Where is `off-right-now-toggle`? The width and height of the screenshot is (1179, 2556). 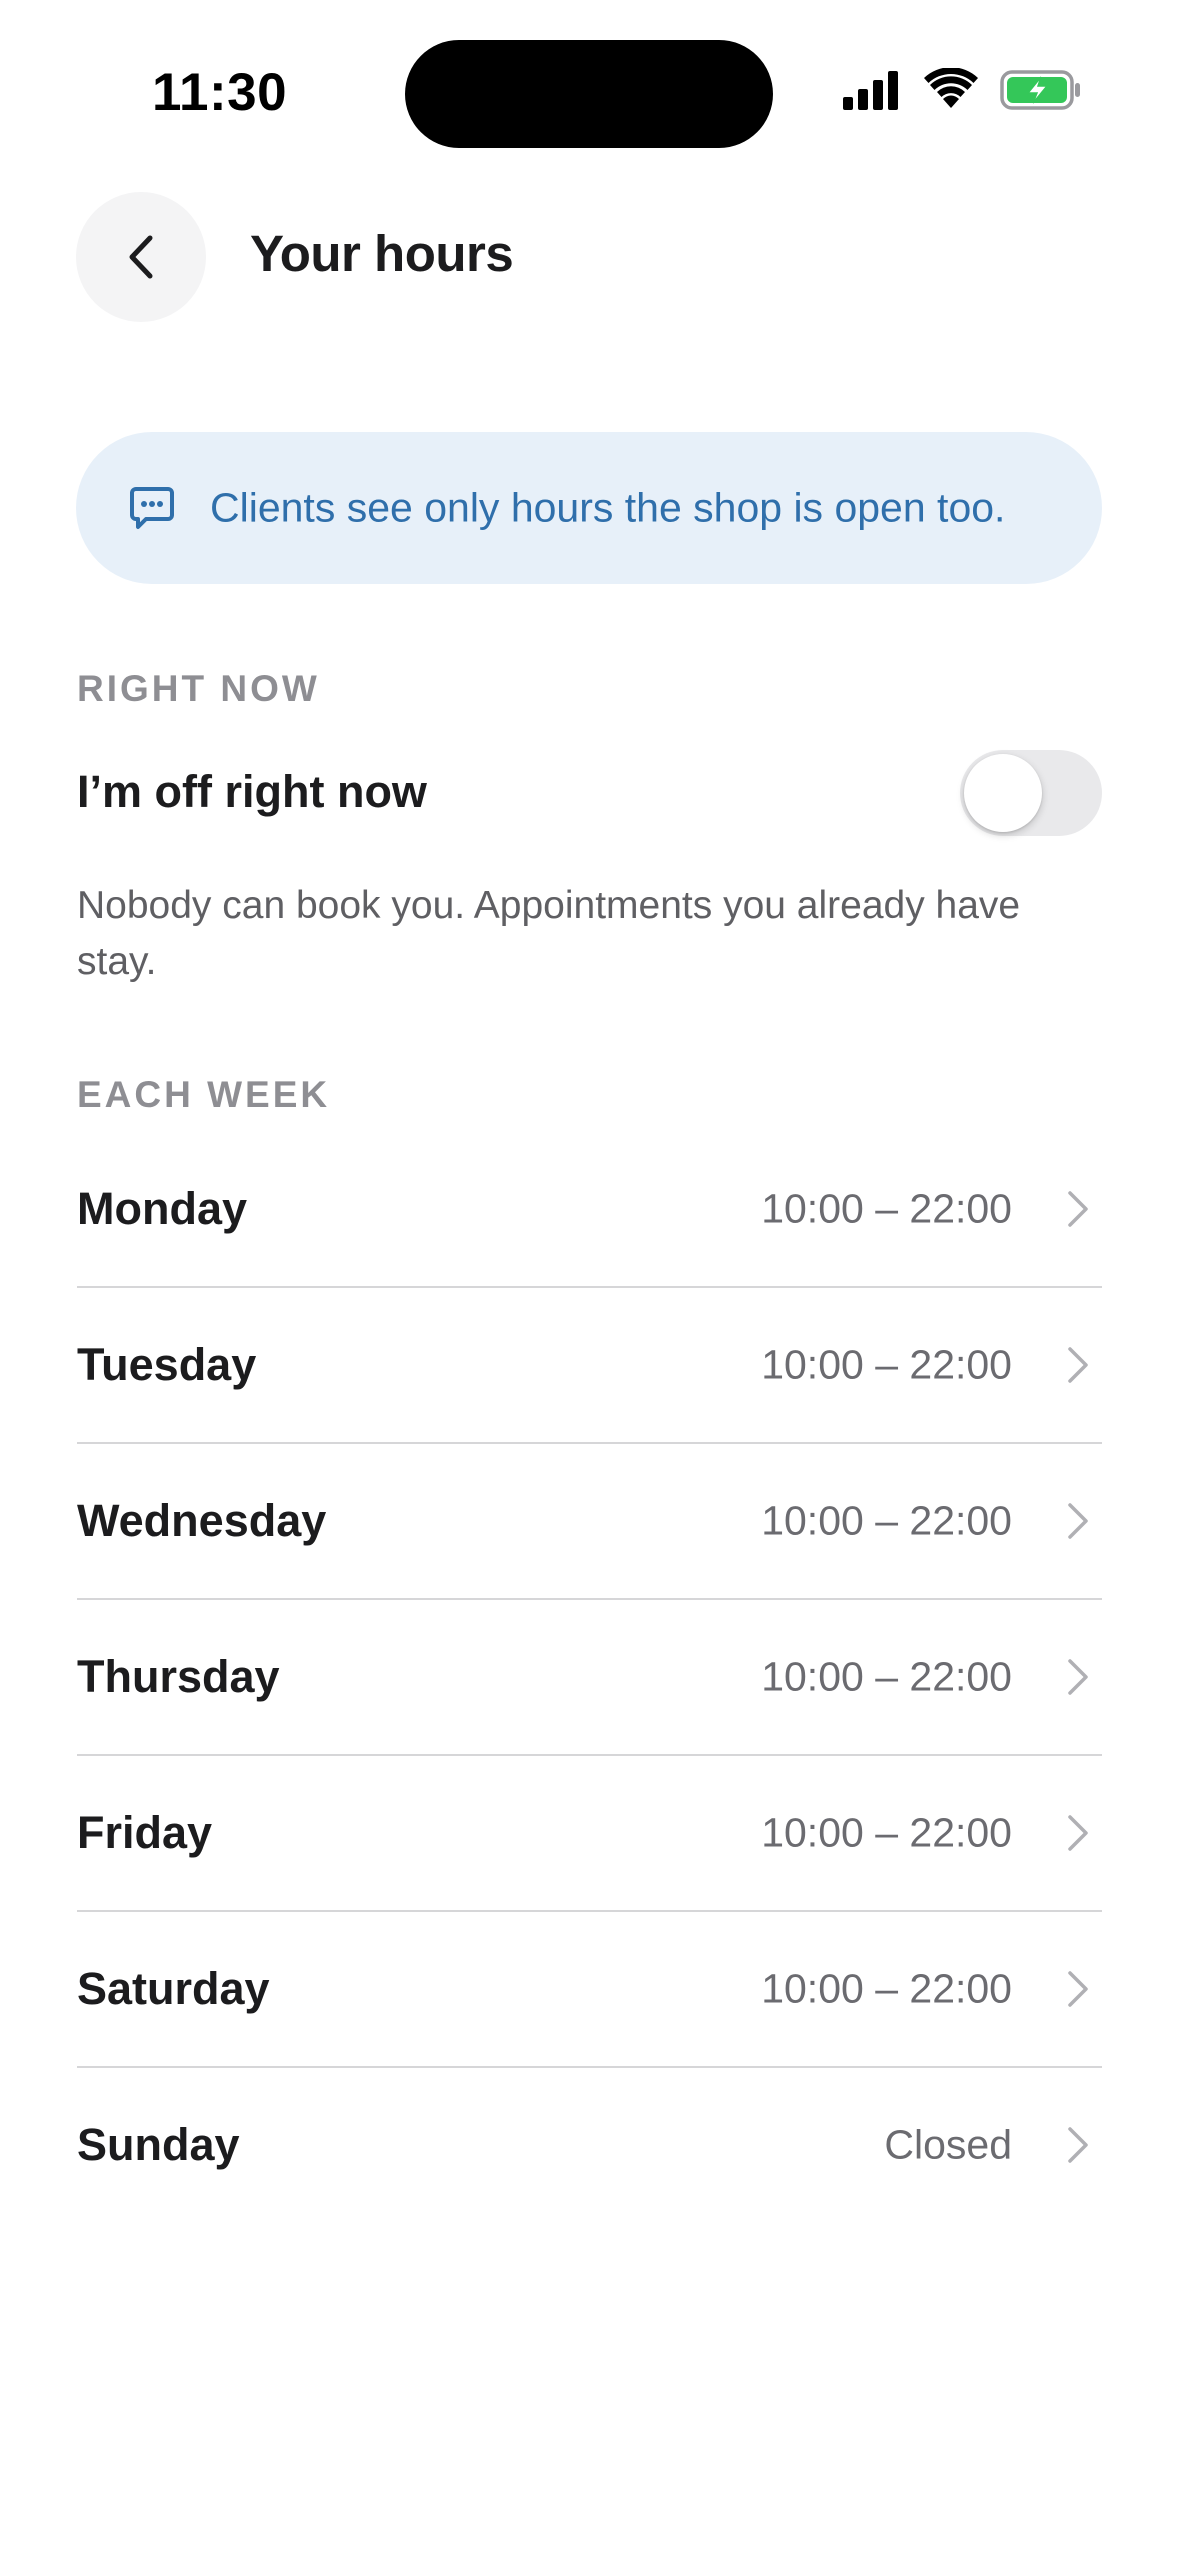 off-right-now-toggle is located at coordinates (1031, 793).